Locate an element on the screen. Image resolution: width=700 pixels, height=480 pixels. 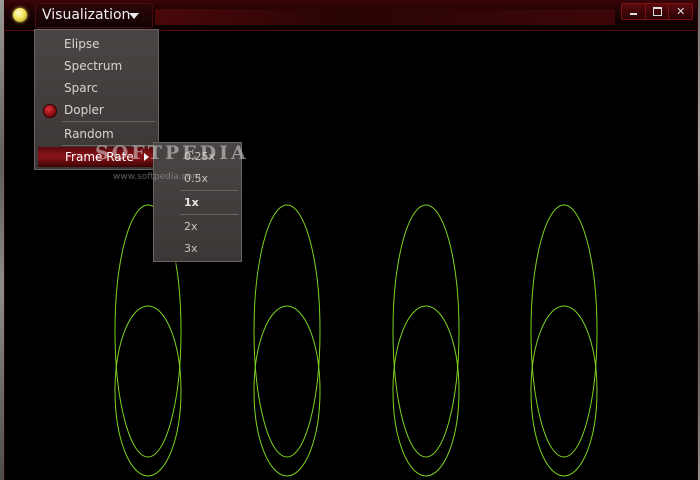
submenu-item-3x: 3x is located at coordinates (197, 249).